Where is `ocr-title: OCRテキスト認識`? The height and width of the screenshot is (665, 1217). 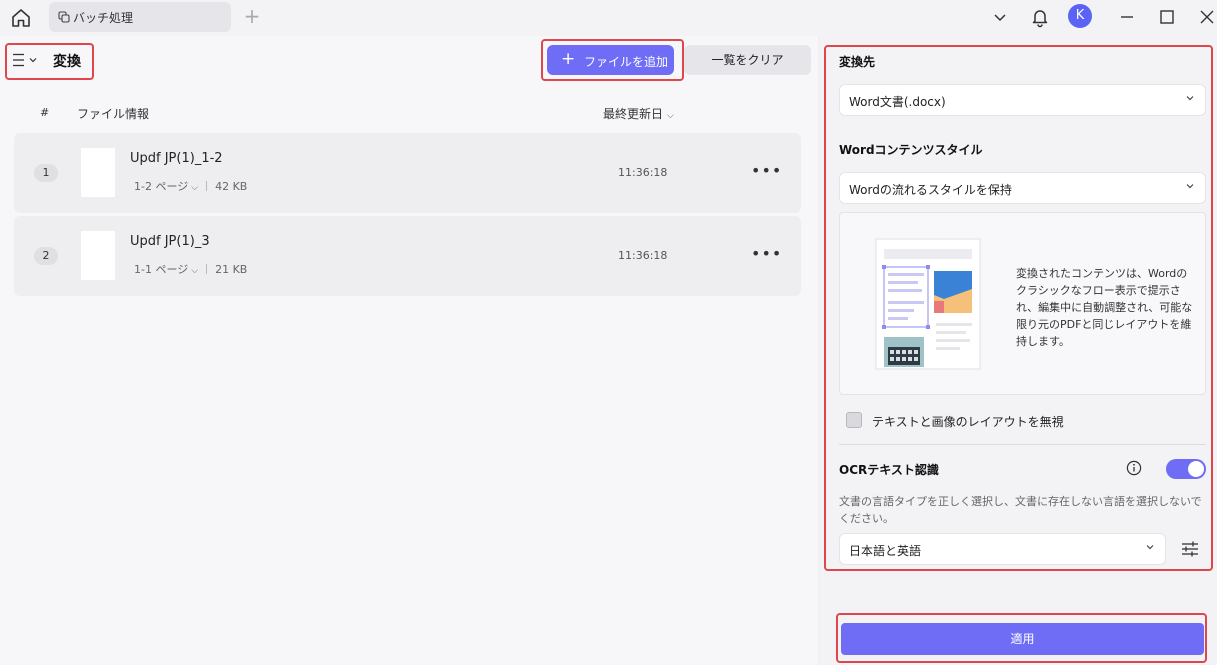 ocr-title: OCRテキスト認識 is located at coordinates (889, 470).